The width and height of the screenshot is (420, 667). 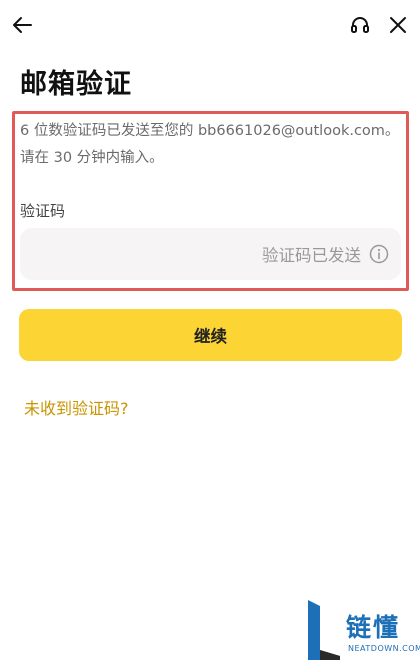 What do you see at coordinates (210, 335) in the screenshot?
I see `continue-button: 继续` at bounding box center [210, 335].